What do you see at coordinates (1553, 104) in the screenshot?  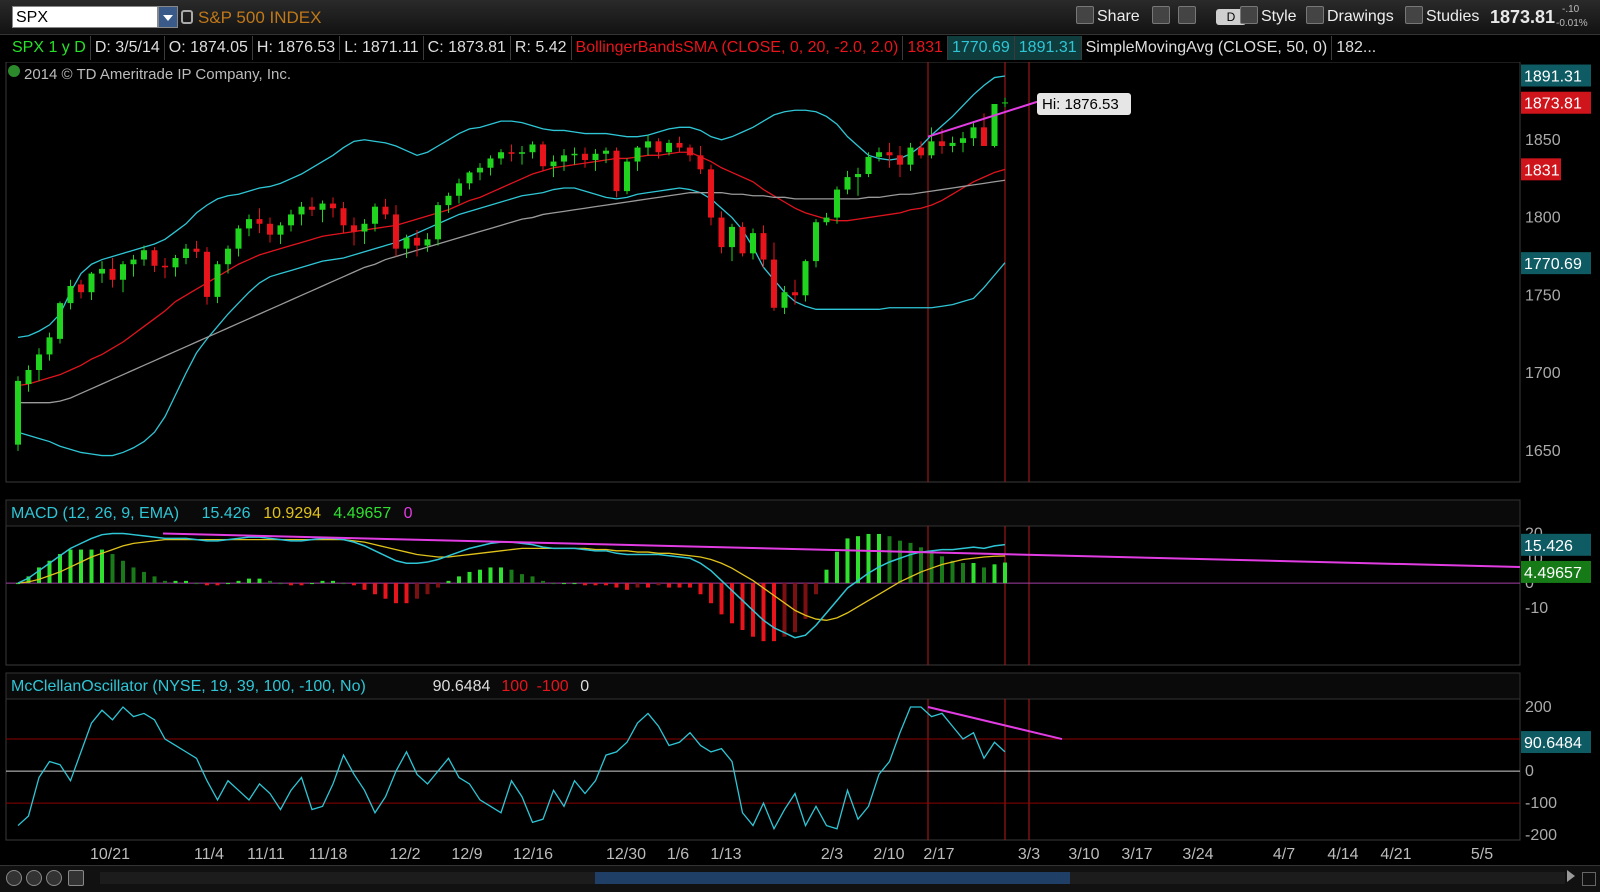 I see `price-label-1: 1873.81` at bounding box center [1553, 104].